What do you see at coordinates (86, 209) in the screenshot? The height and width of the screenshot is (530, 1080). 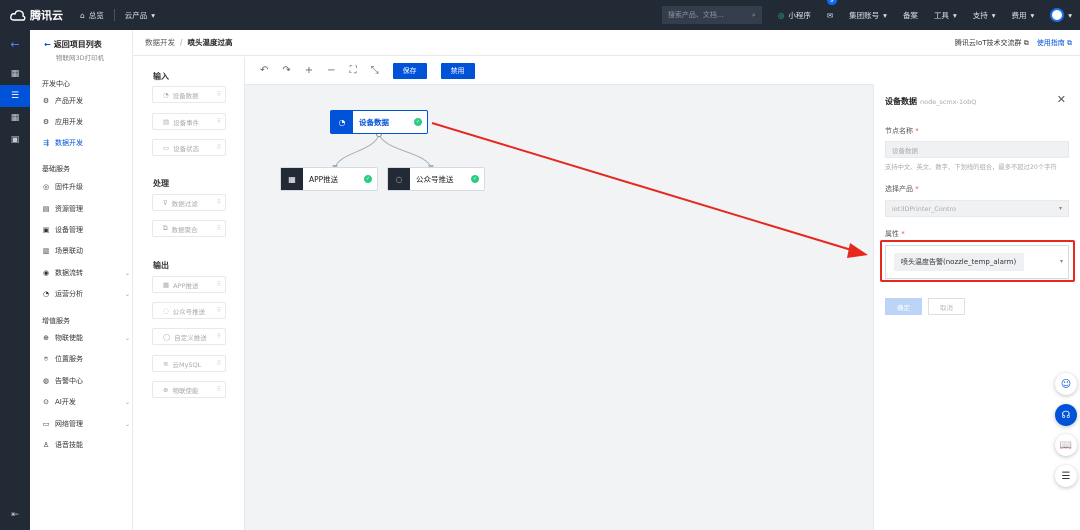 I see `sidebar-item-resources: ▤ 资源管理` at bounding box center [86, 209].